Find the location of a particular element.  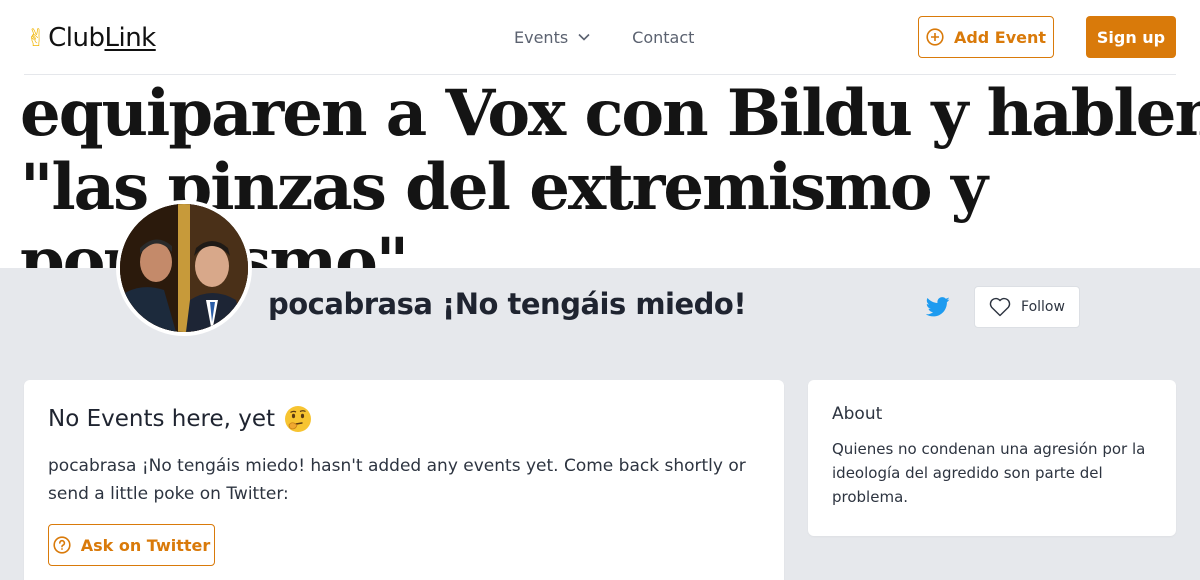

sign-up-button: Sign up is located at coordinates (1131, 37).